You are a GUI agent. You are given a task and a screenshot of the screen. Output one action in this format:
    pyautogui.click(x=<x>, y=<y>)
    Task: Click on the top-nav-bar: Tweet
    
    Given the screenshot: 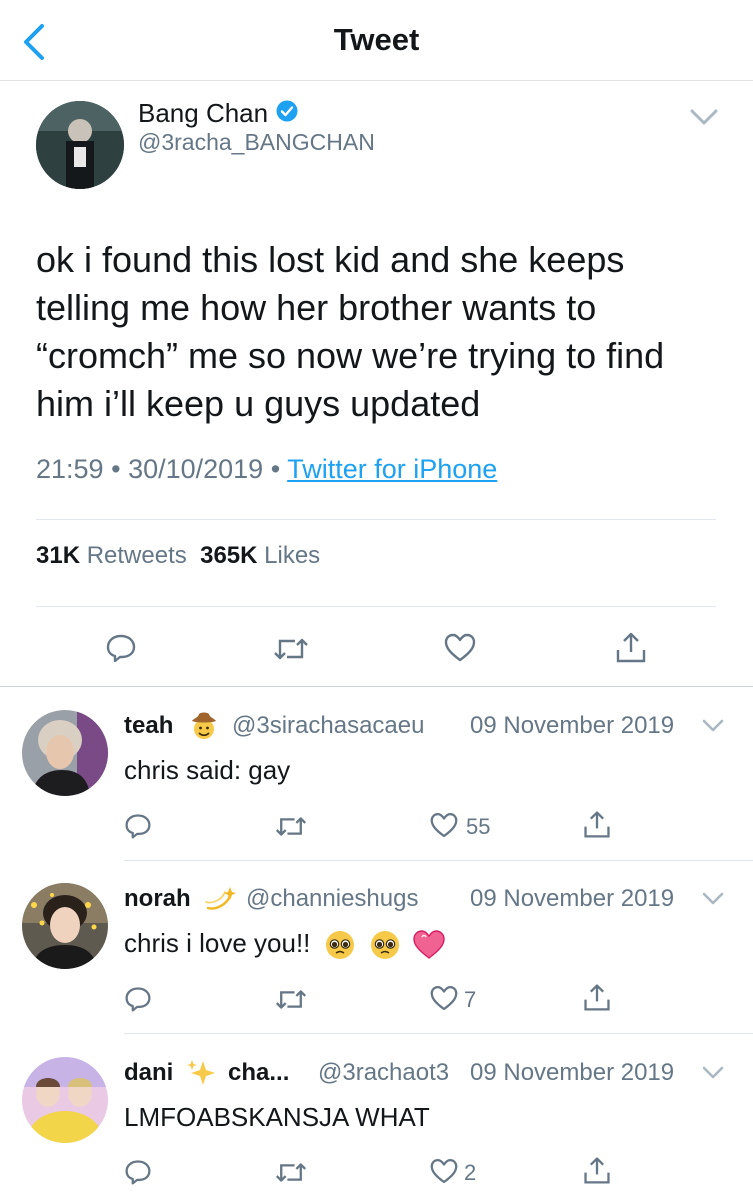 What is the action you would take?
    pyautogui.click(x=376, y=40)
    